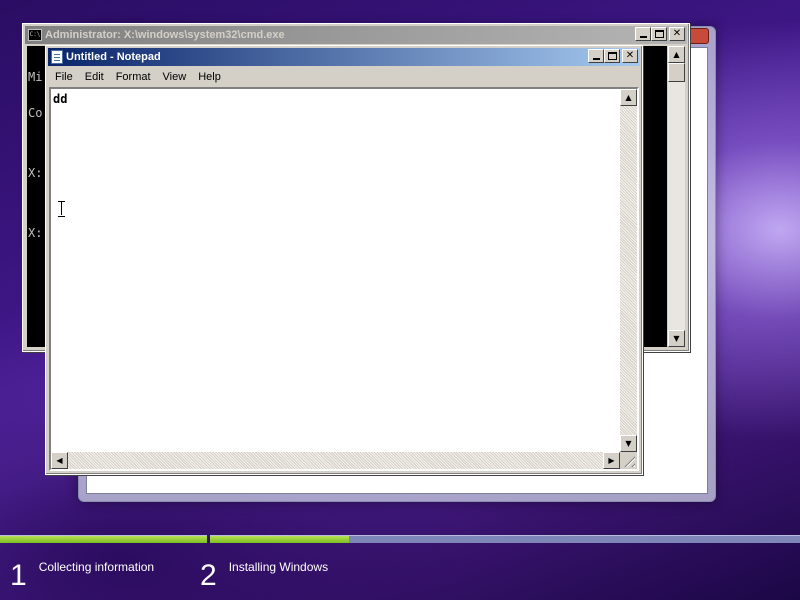 Image resolution: width=800 pixels, height=600 pixels. I want to click on notepad-close-button: ✕, so click(630, 56).